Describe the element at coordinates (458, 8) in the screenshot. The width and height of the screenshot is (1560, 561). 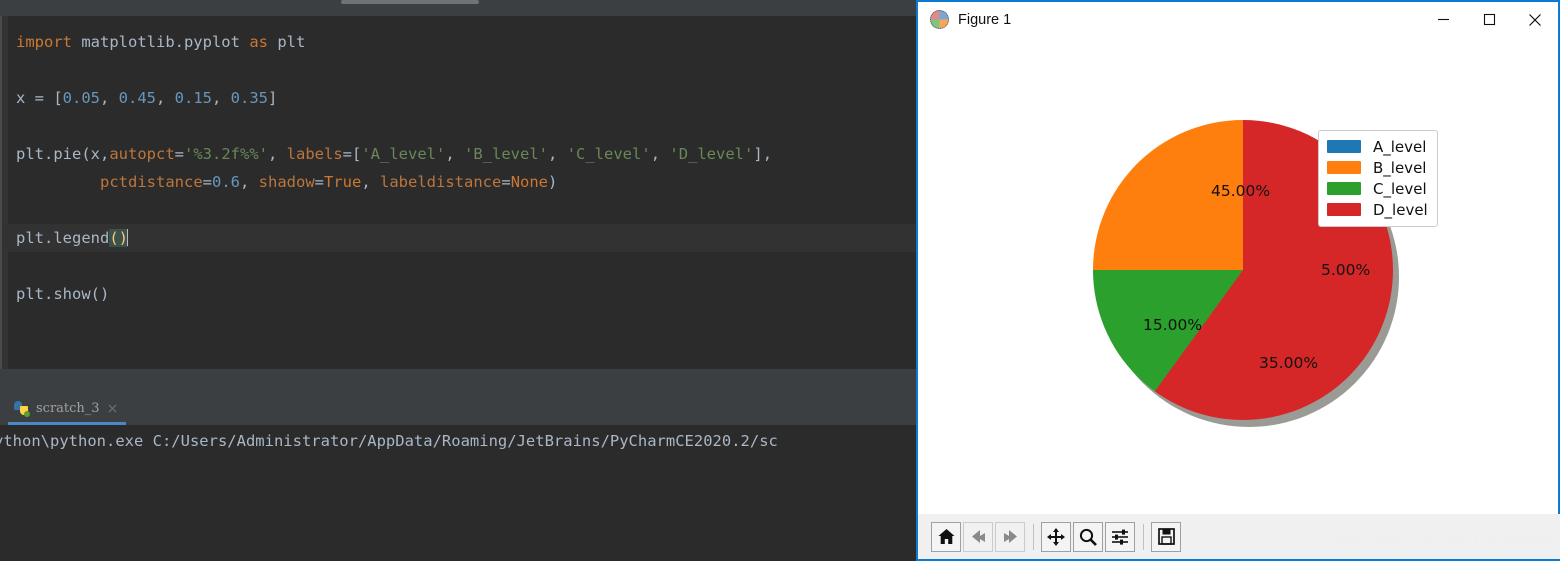
I see `editor-top-strip` at that location.